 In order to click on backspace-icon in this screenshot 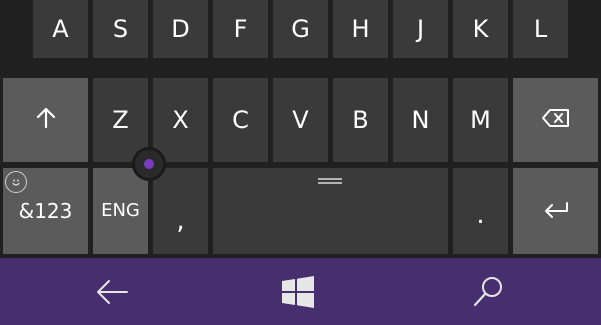, I will do `click(556, 120)`.